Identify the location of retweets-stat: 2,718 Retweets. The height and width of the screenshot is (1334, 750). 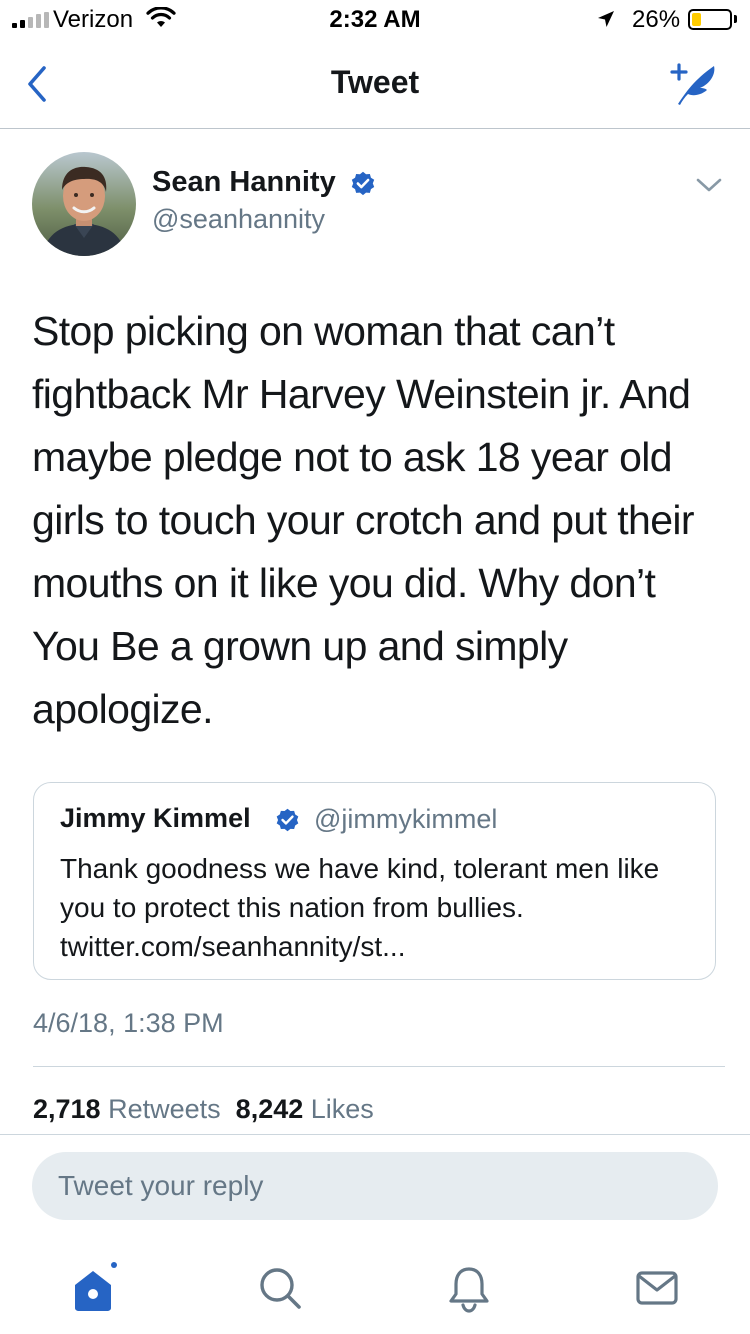
(127, 1109).